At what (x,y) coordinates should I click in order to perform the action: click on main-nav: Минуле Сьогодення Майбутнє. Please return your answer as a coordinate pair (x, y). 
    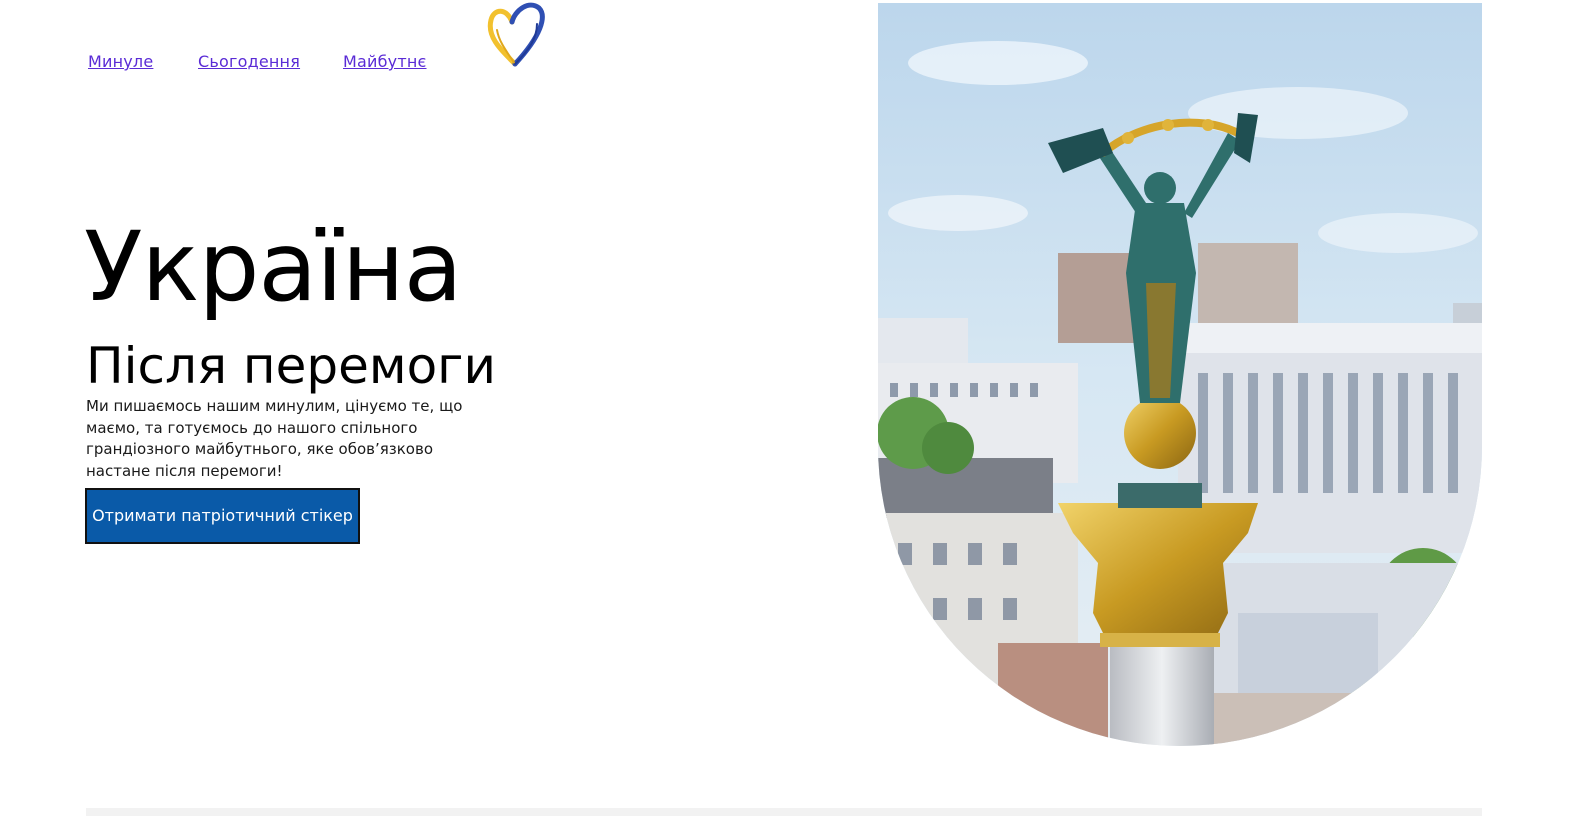
    Looking at the image, I should click on (380, 45).